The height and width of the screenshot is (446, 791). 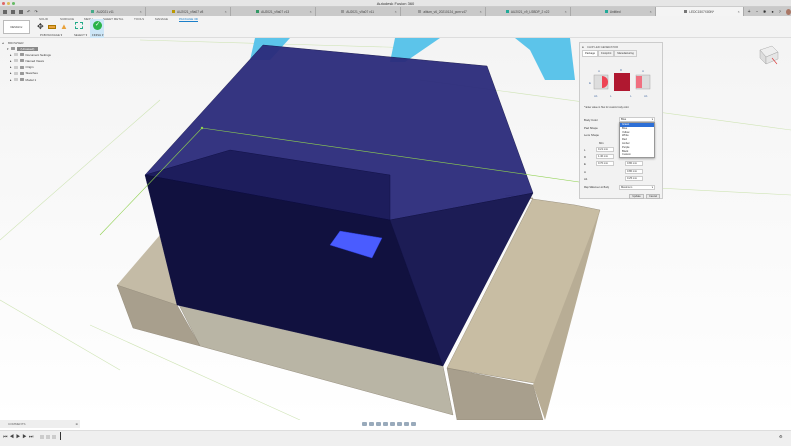 What do you see at coordinates (764, 11) in the screenshot?
I see `extensions-icon: ✱` at bounding box center [764, 11].